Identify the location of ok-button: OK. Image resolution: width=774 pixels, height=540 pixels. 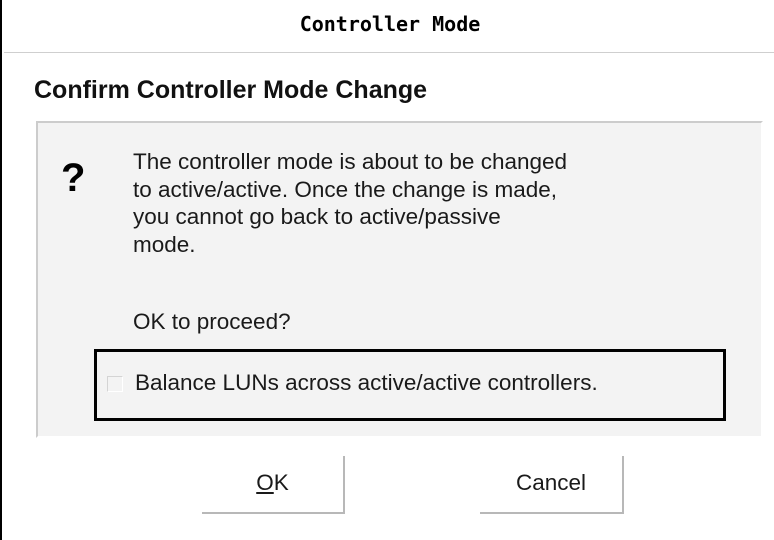
(273, 485).